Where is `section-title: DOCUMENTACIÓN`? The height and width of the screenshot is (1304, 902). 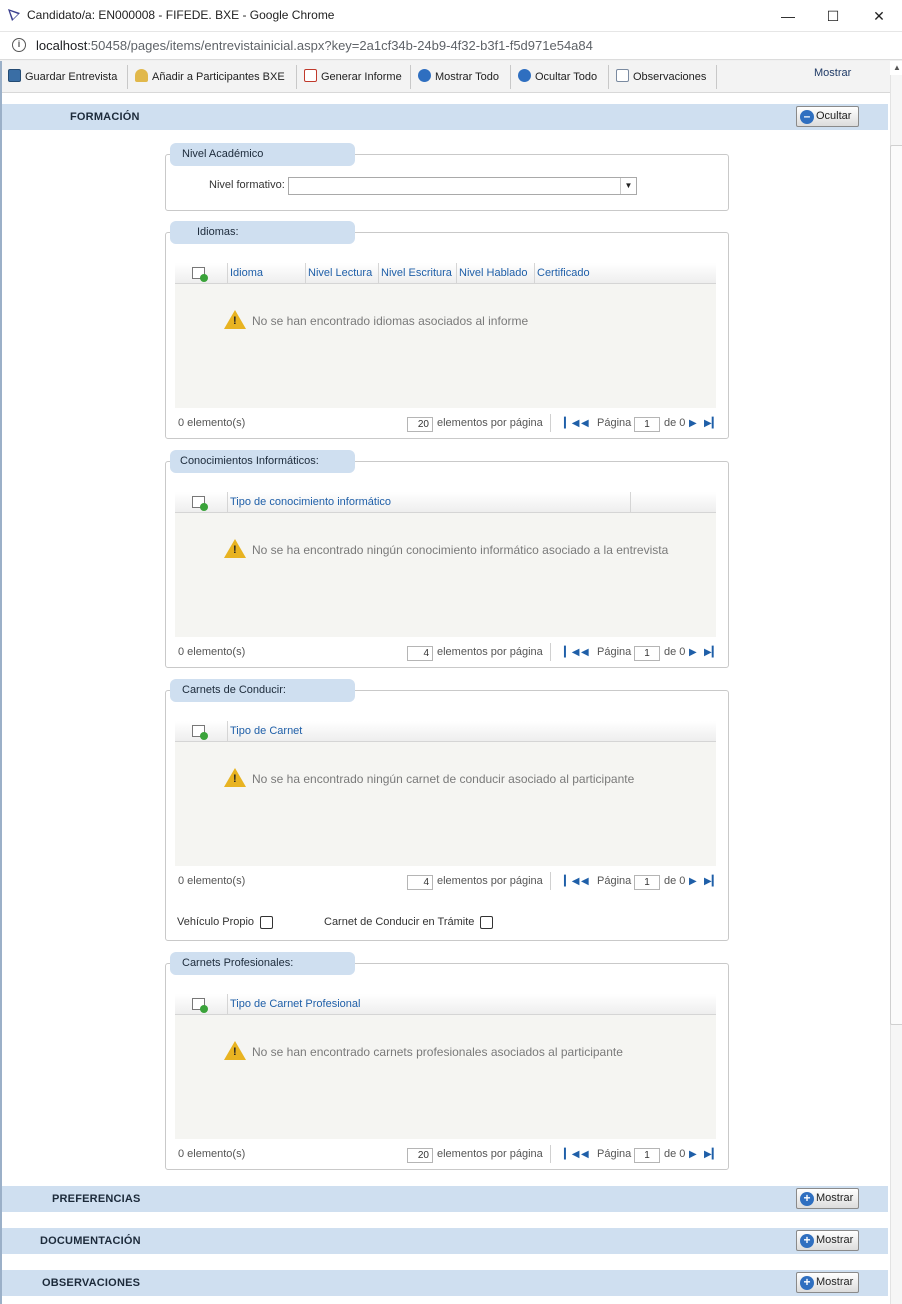 section-title: DOCUMENTACIÓN is located at coordinates (90, 1241).